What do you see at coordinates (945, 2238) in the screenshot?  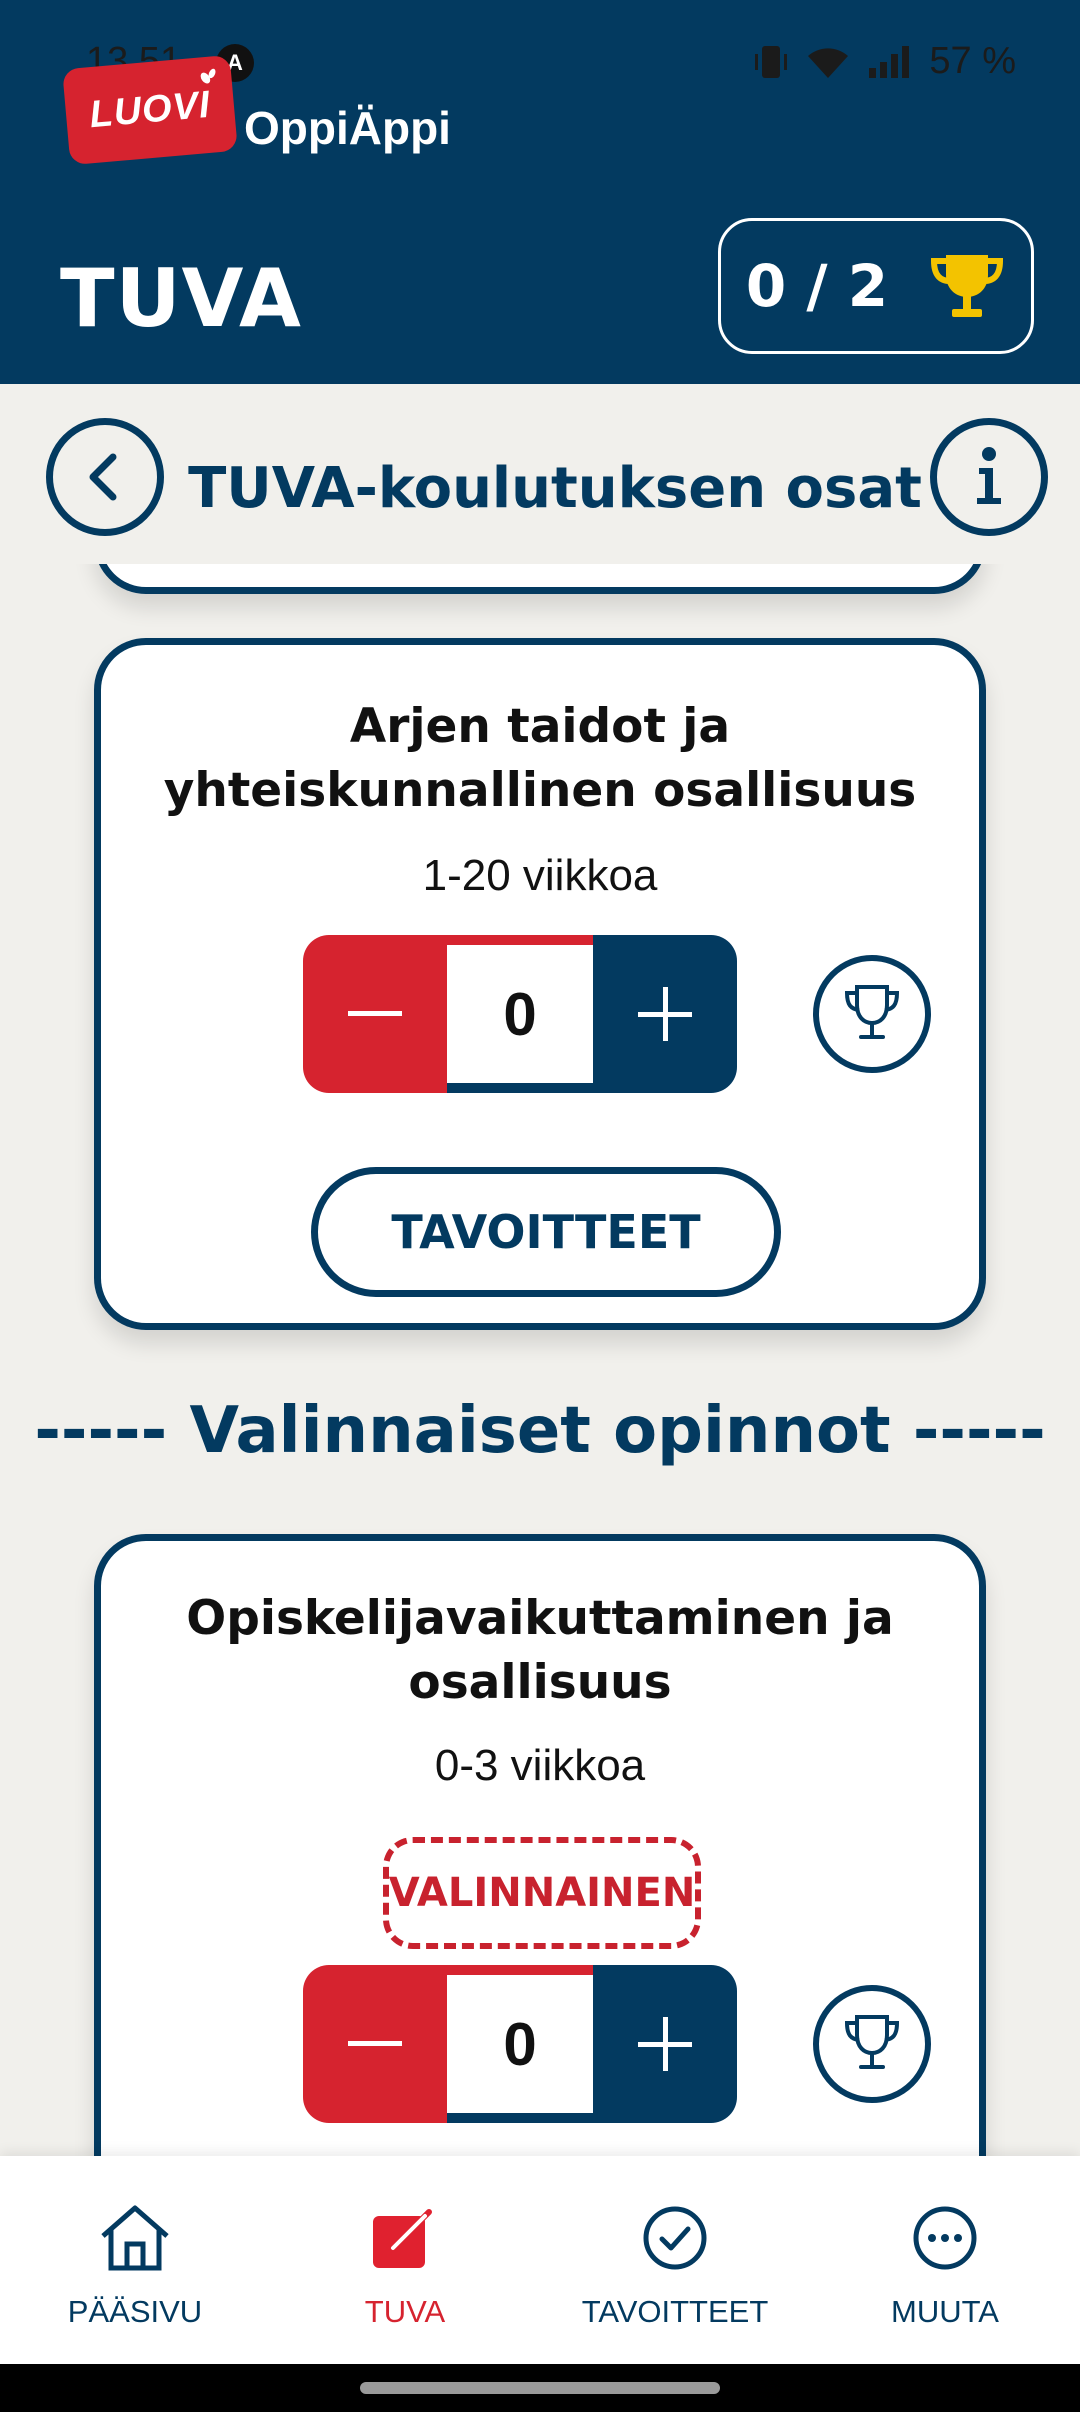 I see `more-dots-icon` at bounding box center [945, 2238].